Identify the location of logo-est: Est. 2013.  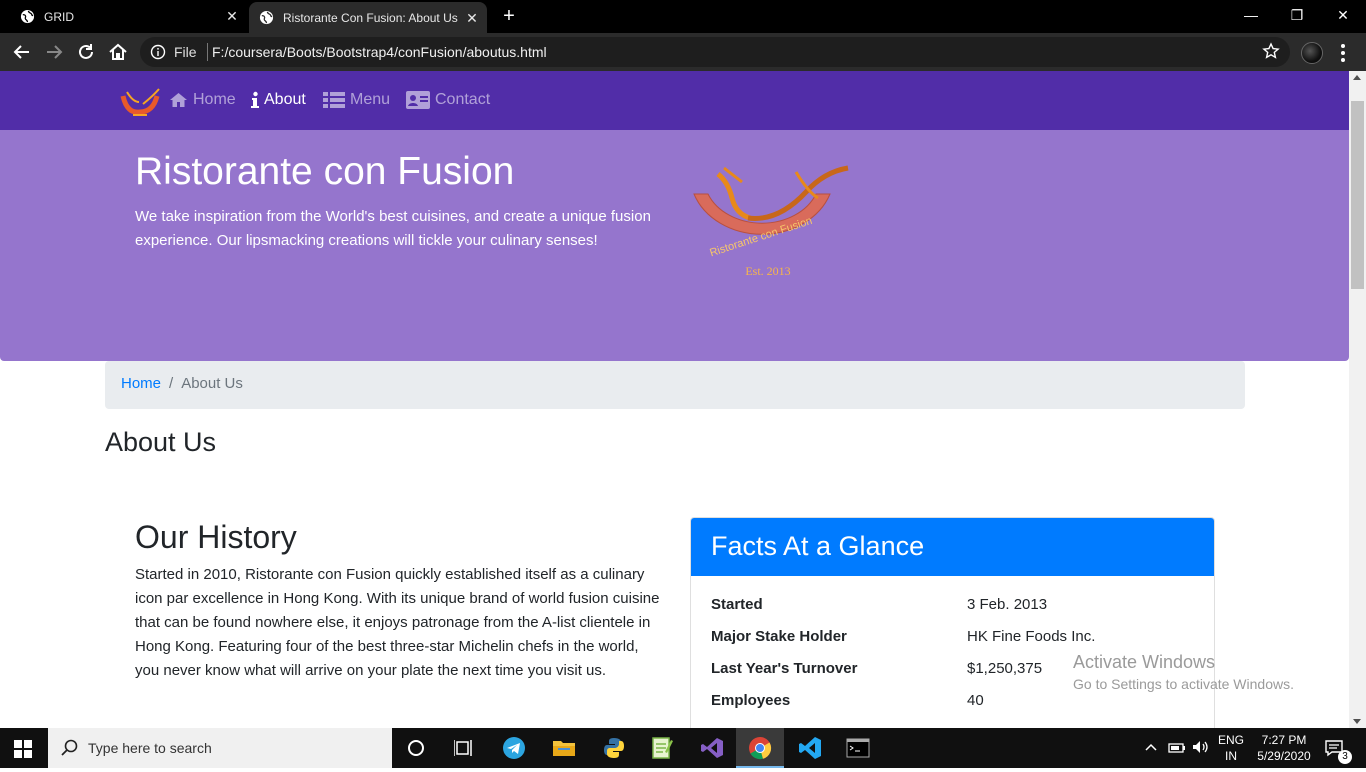
(767, 271).